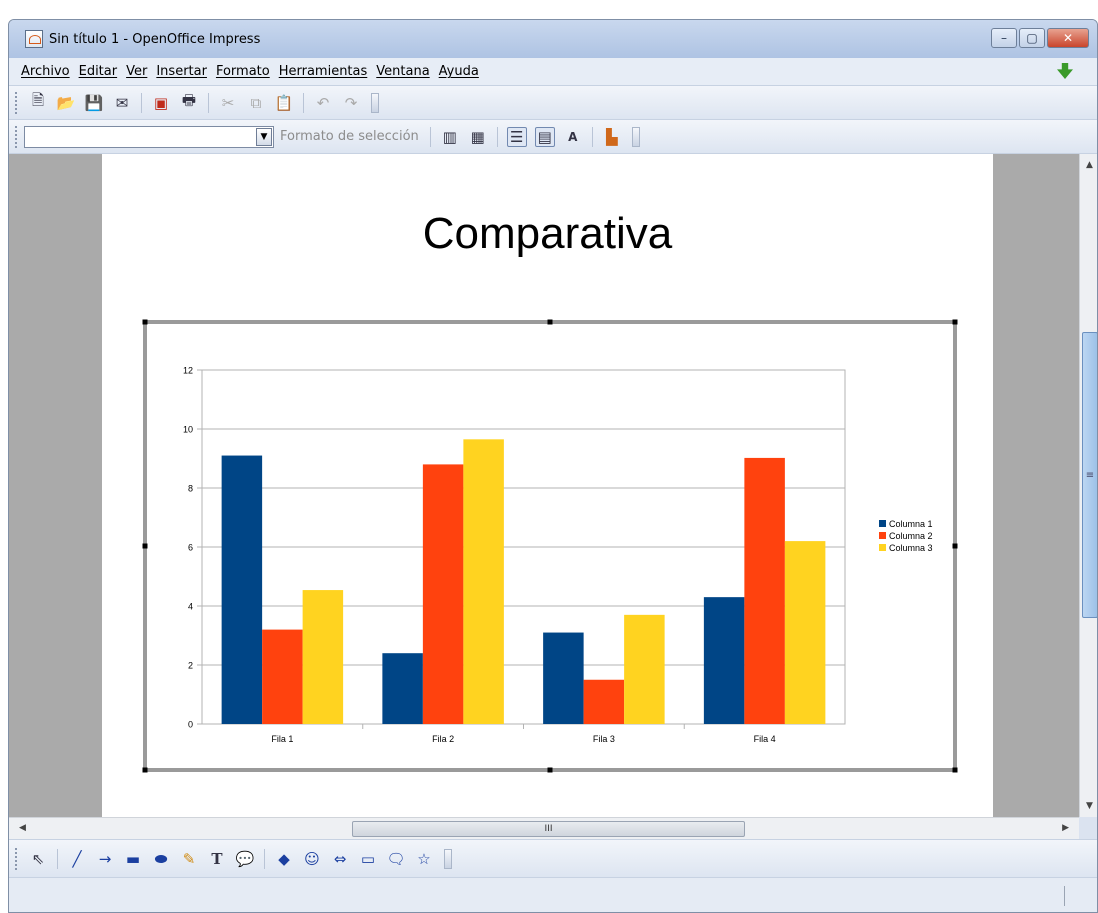 The width and height of the screenshot is (1098, 913). What do you see at coordinates (136, 71) in the screenshot?
I see `menu-ver: Ver` at bounding box center [136, 71].